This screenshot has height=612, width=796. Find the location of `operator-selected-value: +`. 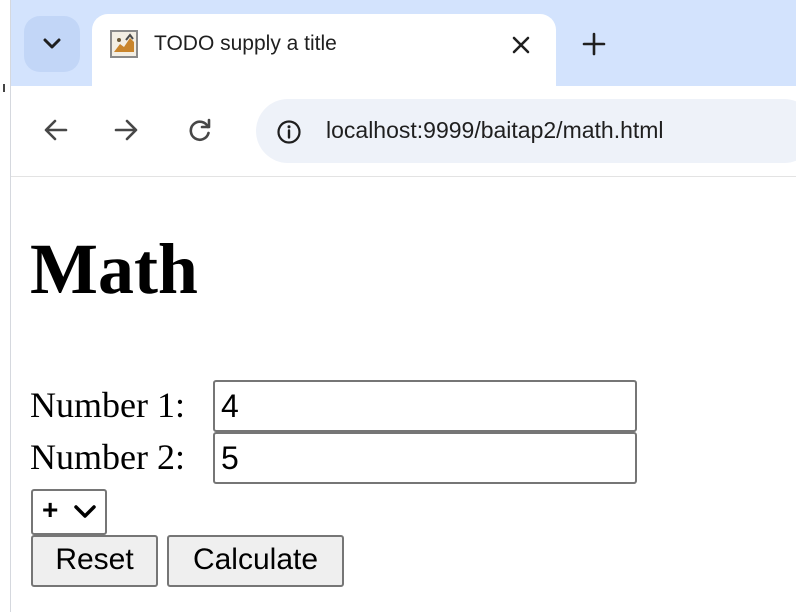

operator-selected-value: + is located at coordinates (50, 509).